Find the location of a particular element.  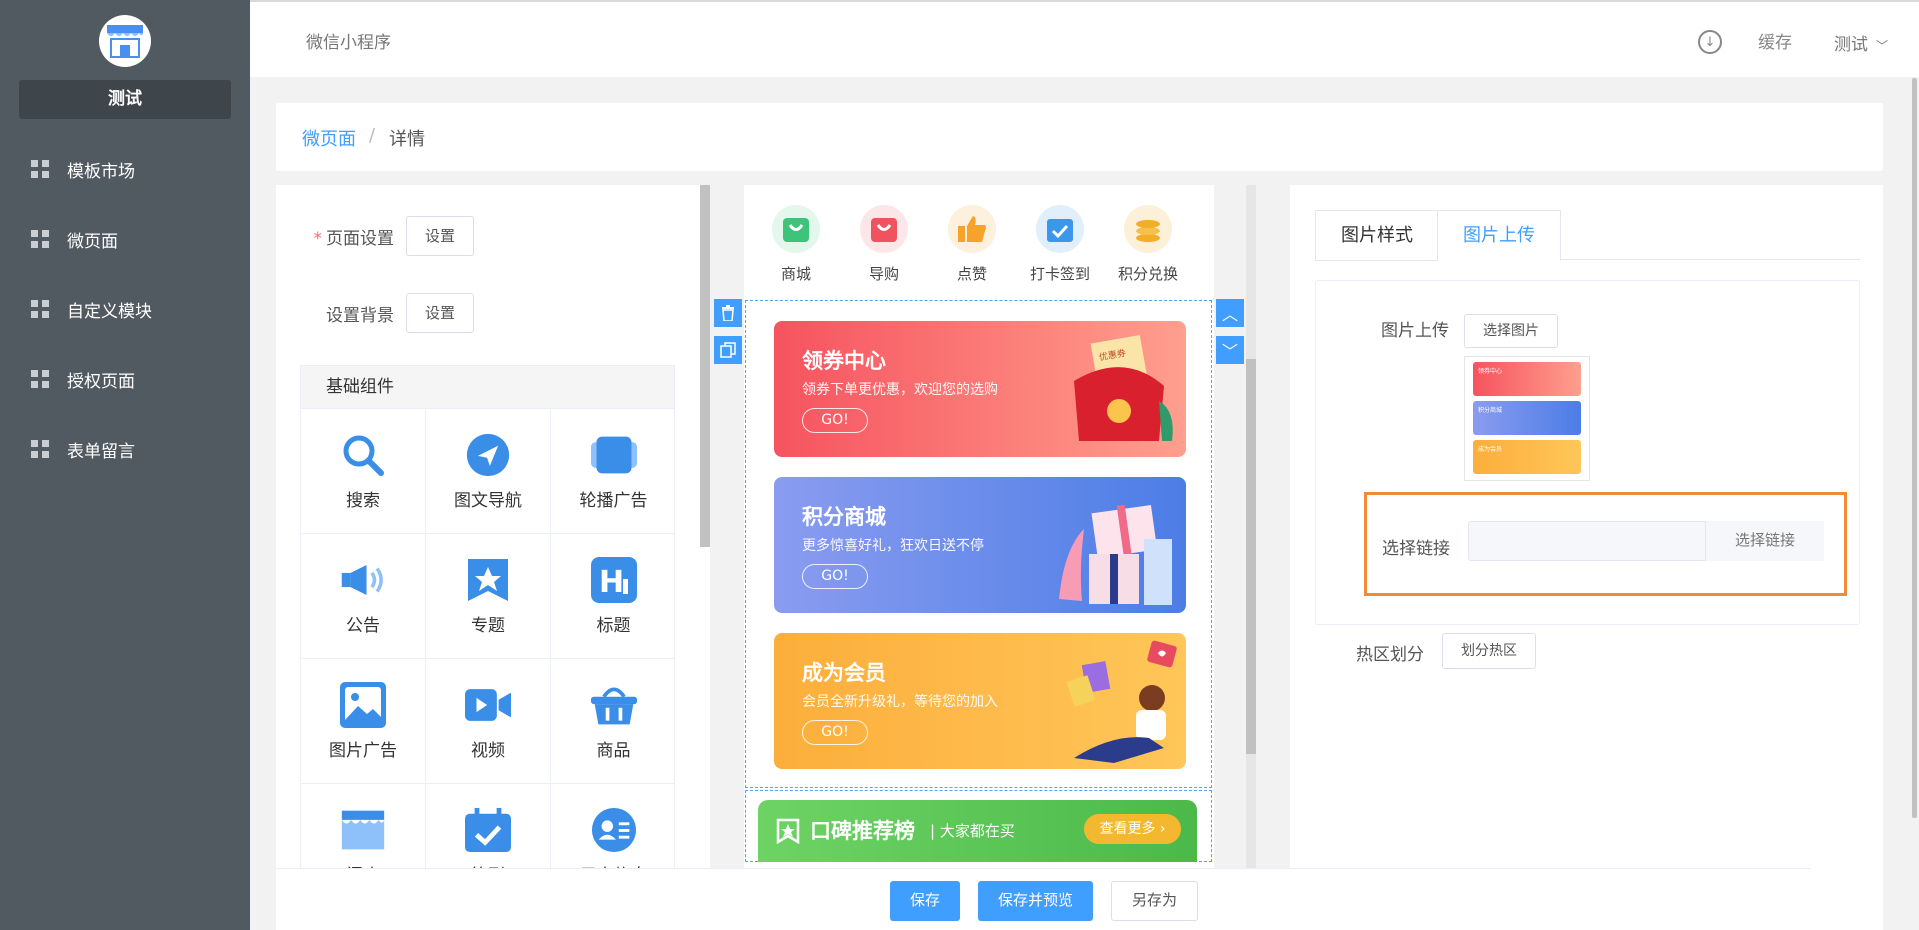

breadcrumb-link: 微页面 is located at coordinates (329, 138).